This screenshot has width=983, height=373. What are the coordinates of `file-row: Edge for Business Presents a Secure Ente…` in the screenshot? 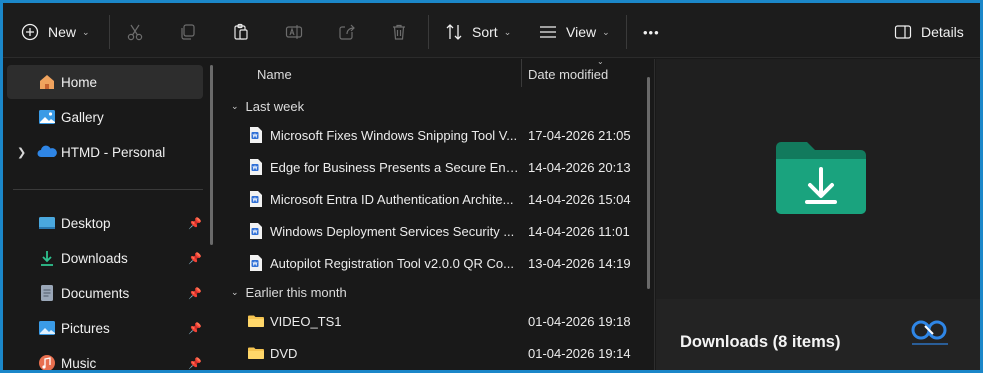 It's located at (432, 167).